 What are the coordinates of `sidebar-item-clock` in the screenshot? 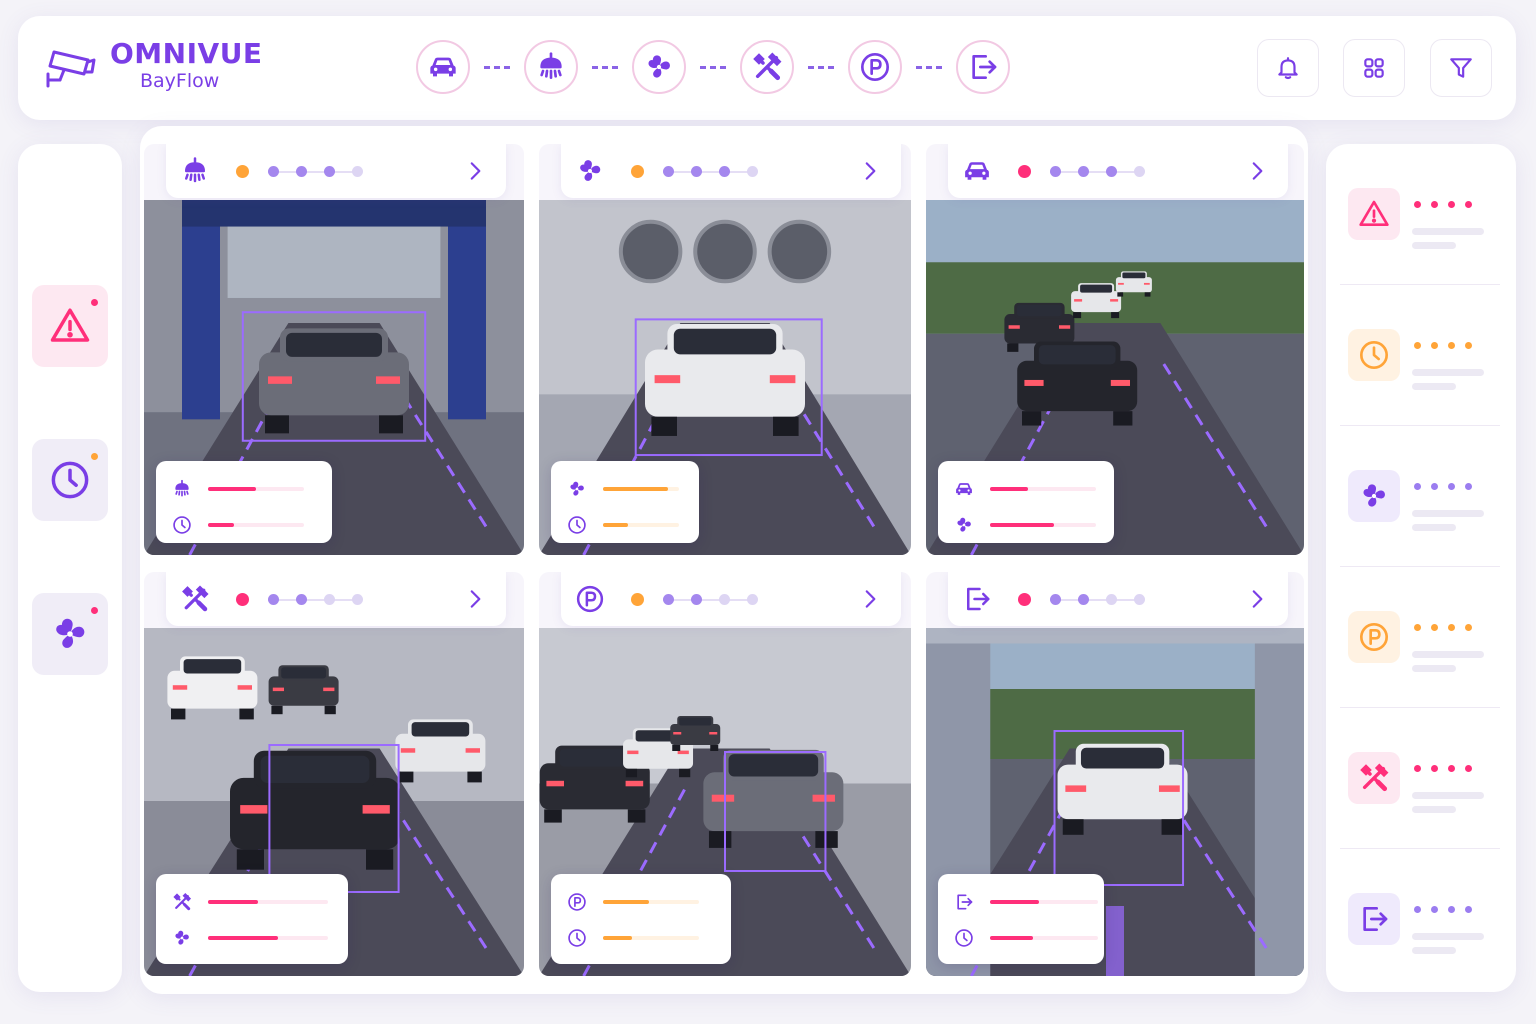 It's located at (70, 480).